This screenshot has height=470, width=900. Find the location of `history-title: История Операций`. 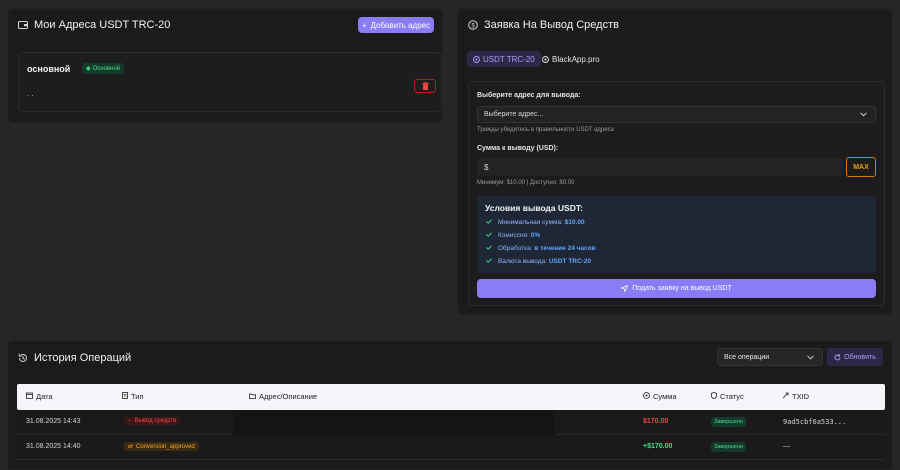

history-title: История Операций is located at coordinates (74, 358).